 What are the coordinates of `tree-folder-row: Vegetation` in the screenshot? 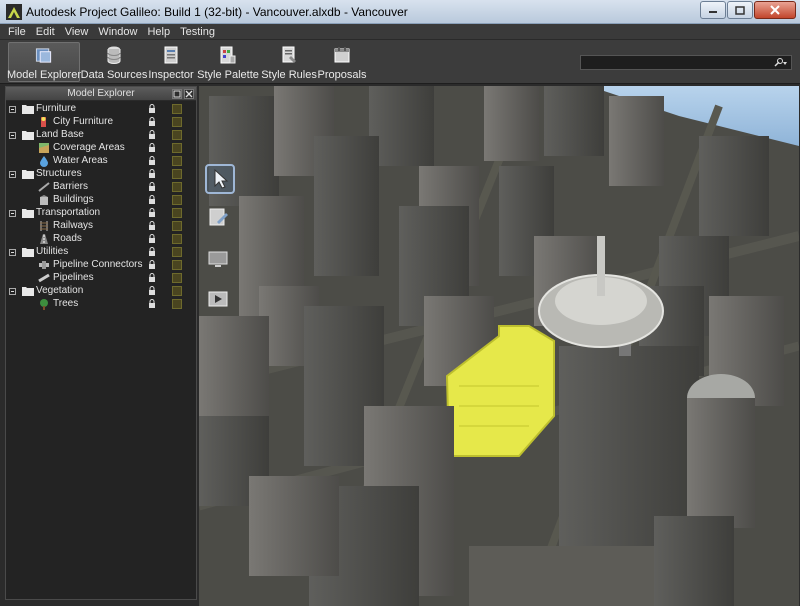 It's located at (101, 291).